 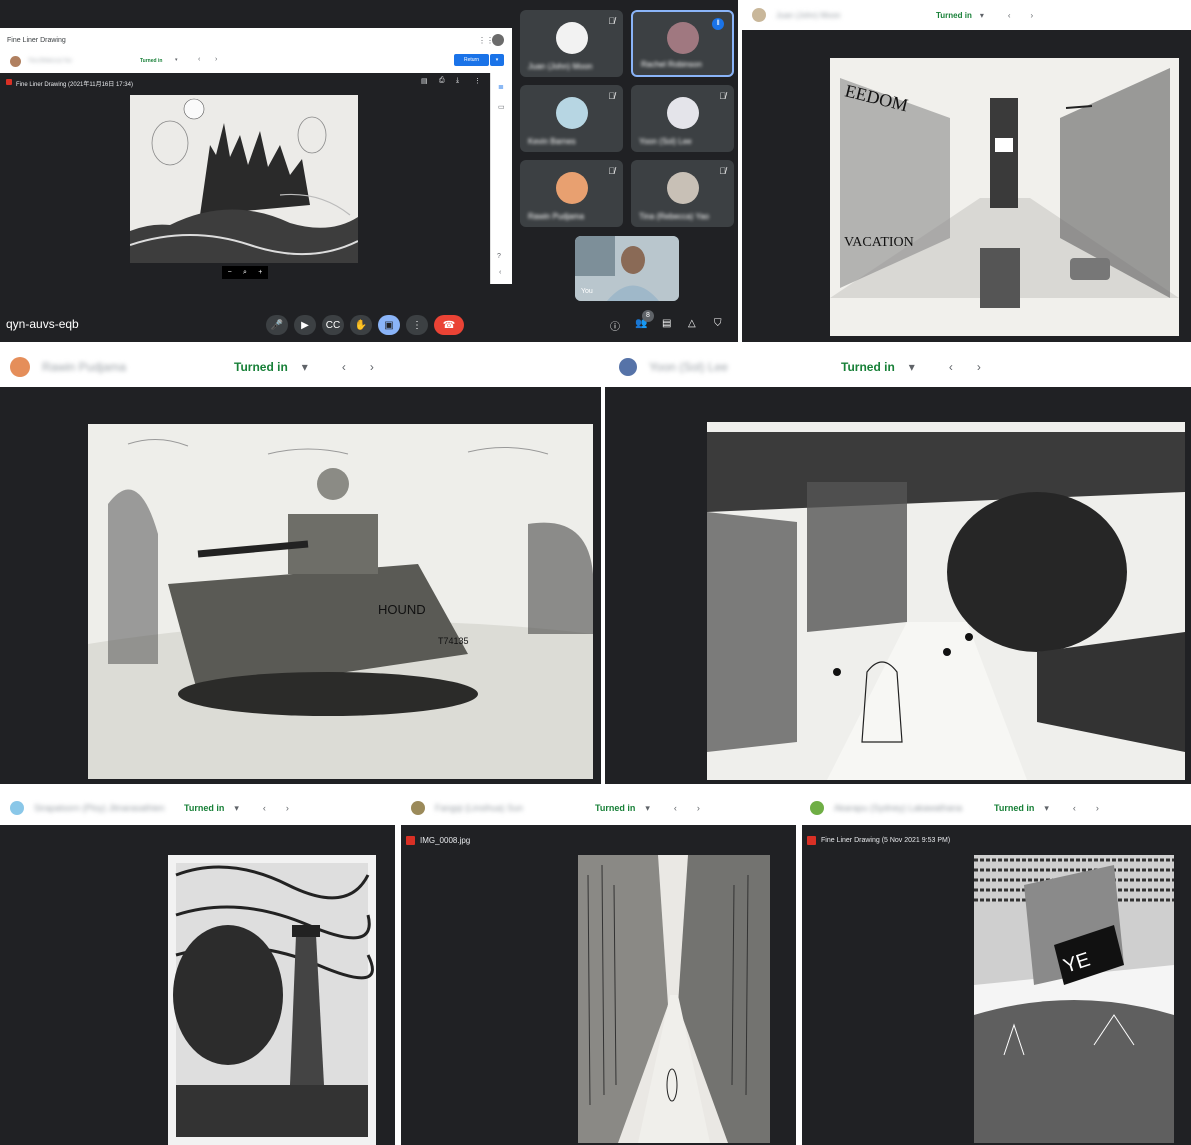 What do you see at coordinates (333, 325) in the screenshot?
I see `captions-button: CC` at bounding box center [333, 325].